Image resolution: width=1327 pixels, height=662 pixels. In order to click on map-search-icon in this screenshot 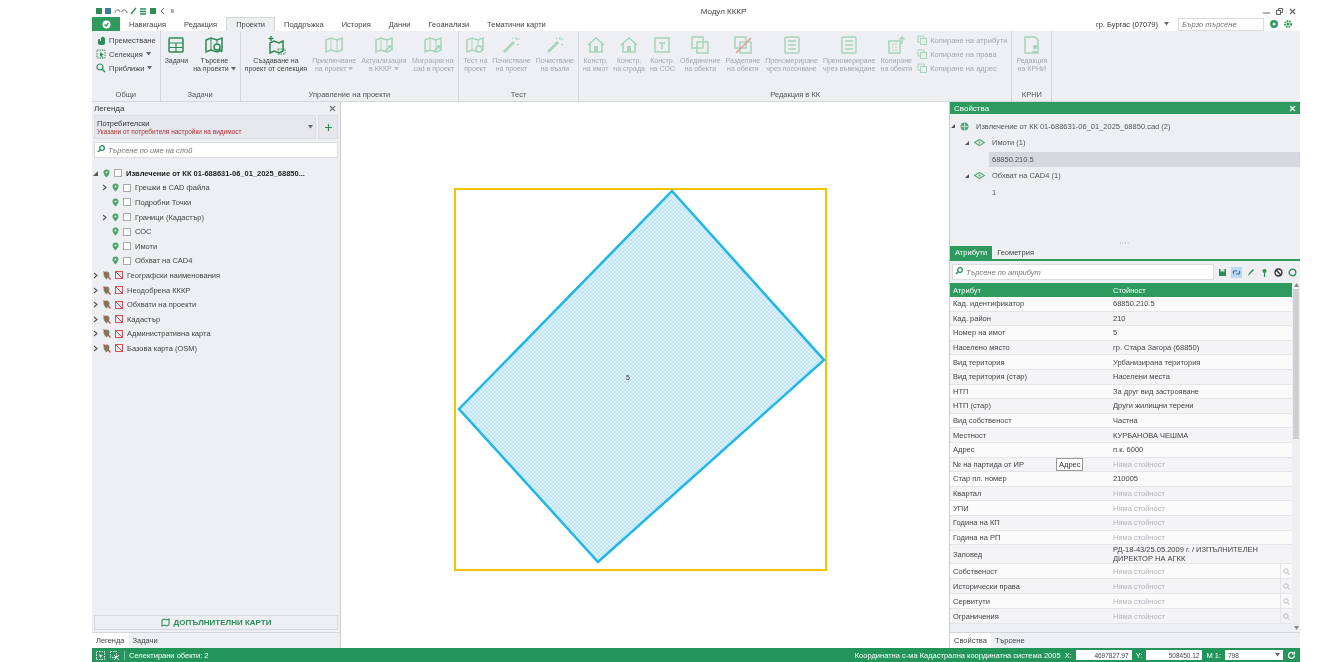, I will do `click(214, 45)`.